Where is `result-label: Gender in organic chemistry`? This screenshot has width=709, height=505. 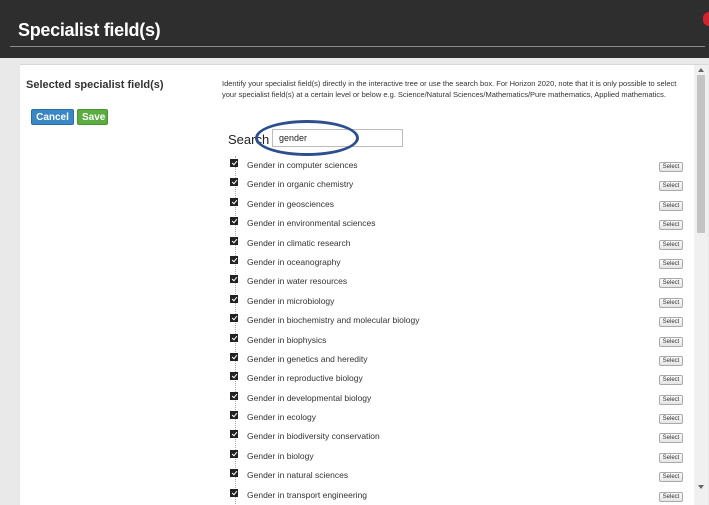 result-label: Gender in organic chemistry is located at coordinates (300, 184).